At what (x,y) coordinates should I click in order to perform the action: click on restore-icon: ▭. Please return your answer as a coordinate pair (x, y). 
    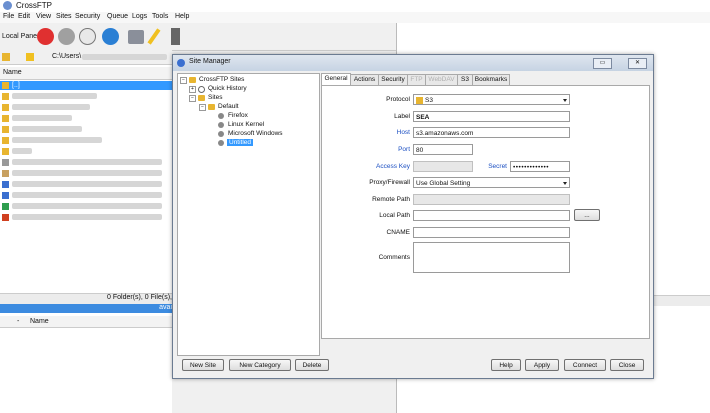
    Looking at the image, I should click on (602, 63).